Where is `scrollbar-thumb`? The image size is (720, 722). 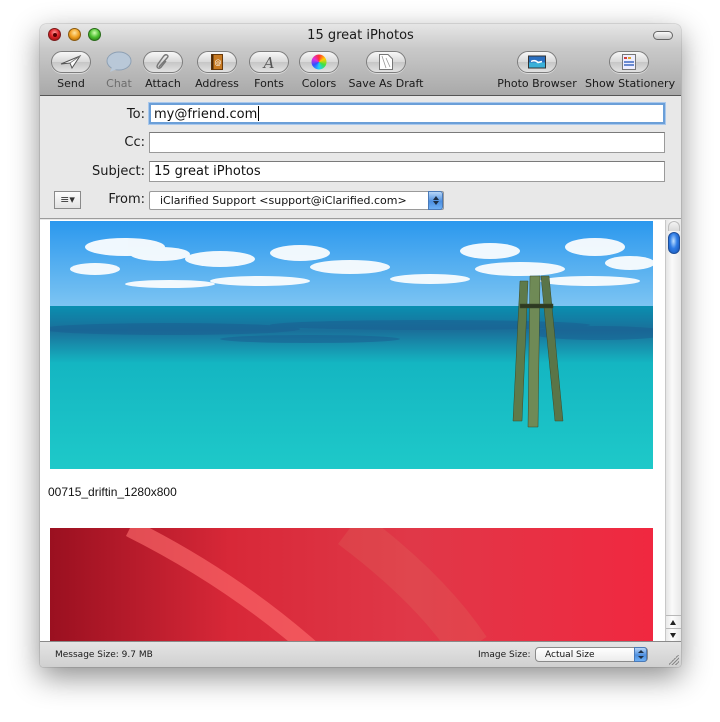
scrollbar-thumb is located at coordinates (674, 243).